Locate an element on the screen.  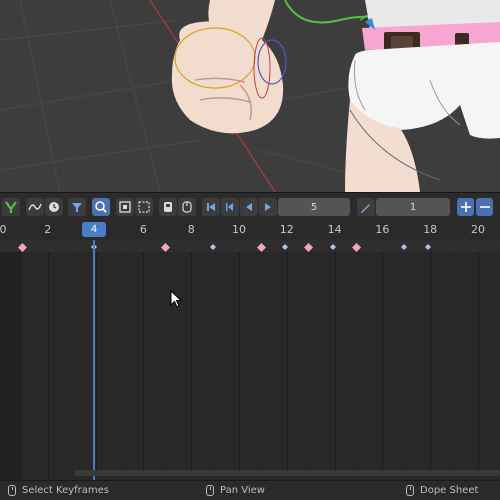
plus-icon is located at coordinates (465, 207).